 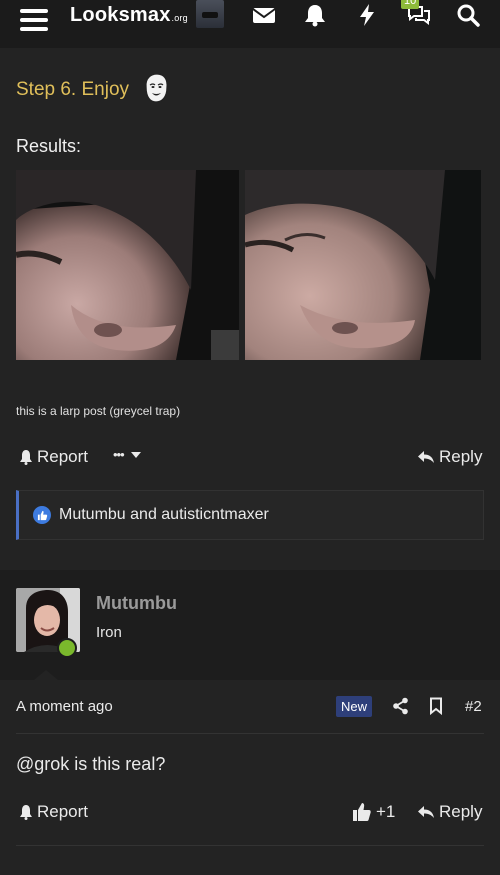 What do you see at coordinates (250, 24) in the screenshot?
I see `top-navigation-bar: Looksmax.org 10` at bounding box center [250, 24].